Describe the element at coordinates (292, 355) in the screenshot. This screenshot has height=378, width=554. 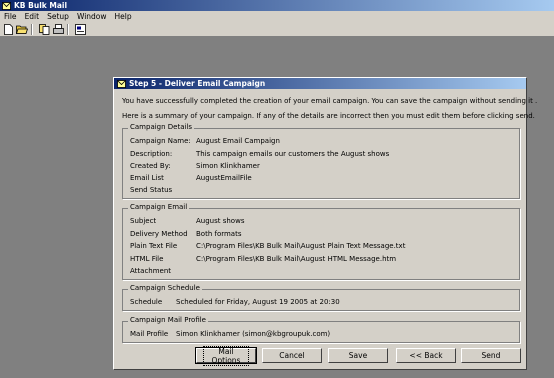
I see `cancel-button: Cancel` at that location.